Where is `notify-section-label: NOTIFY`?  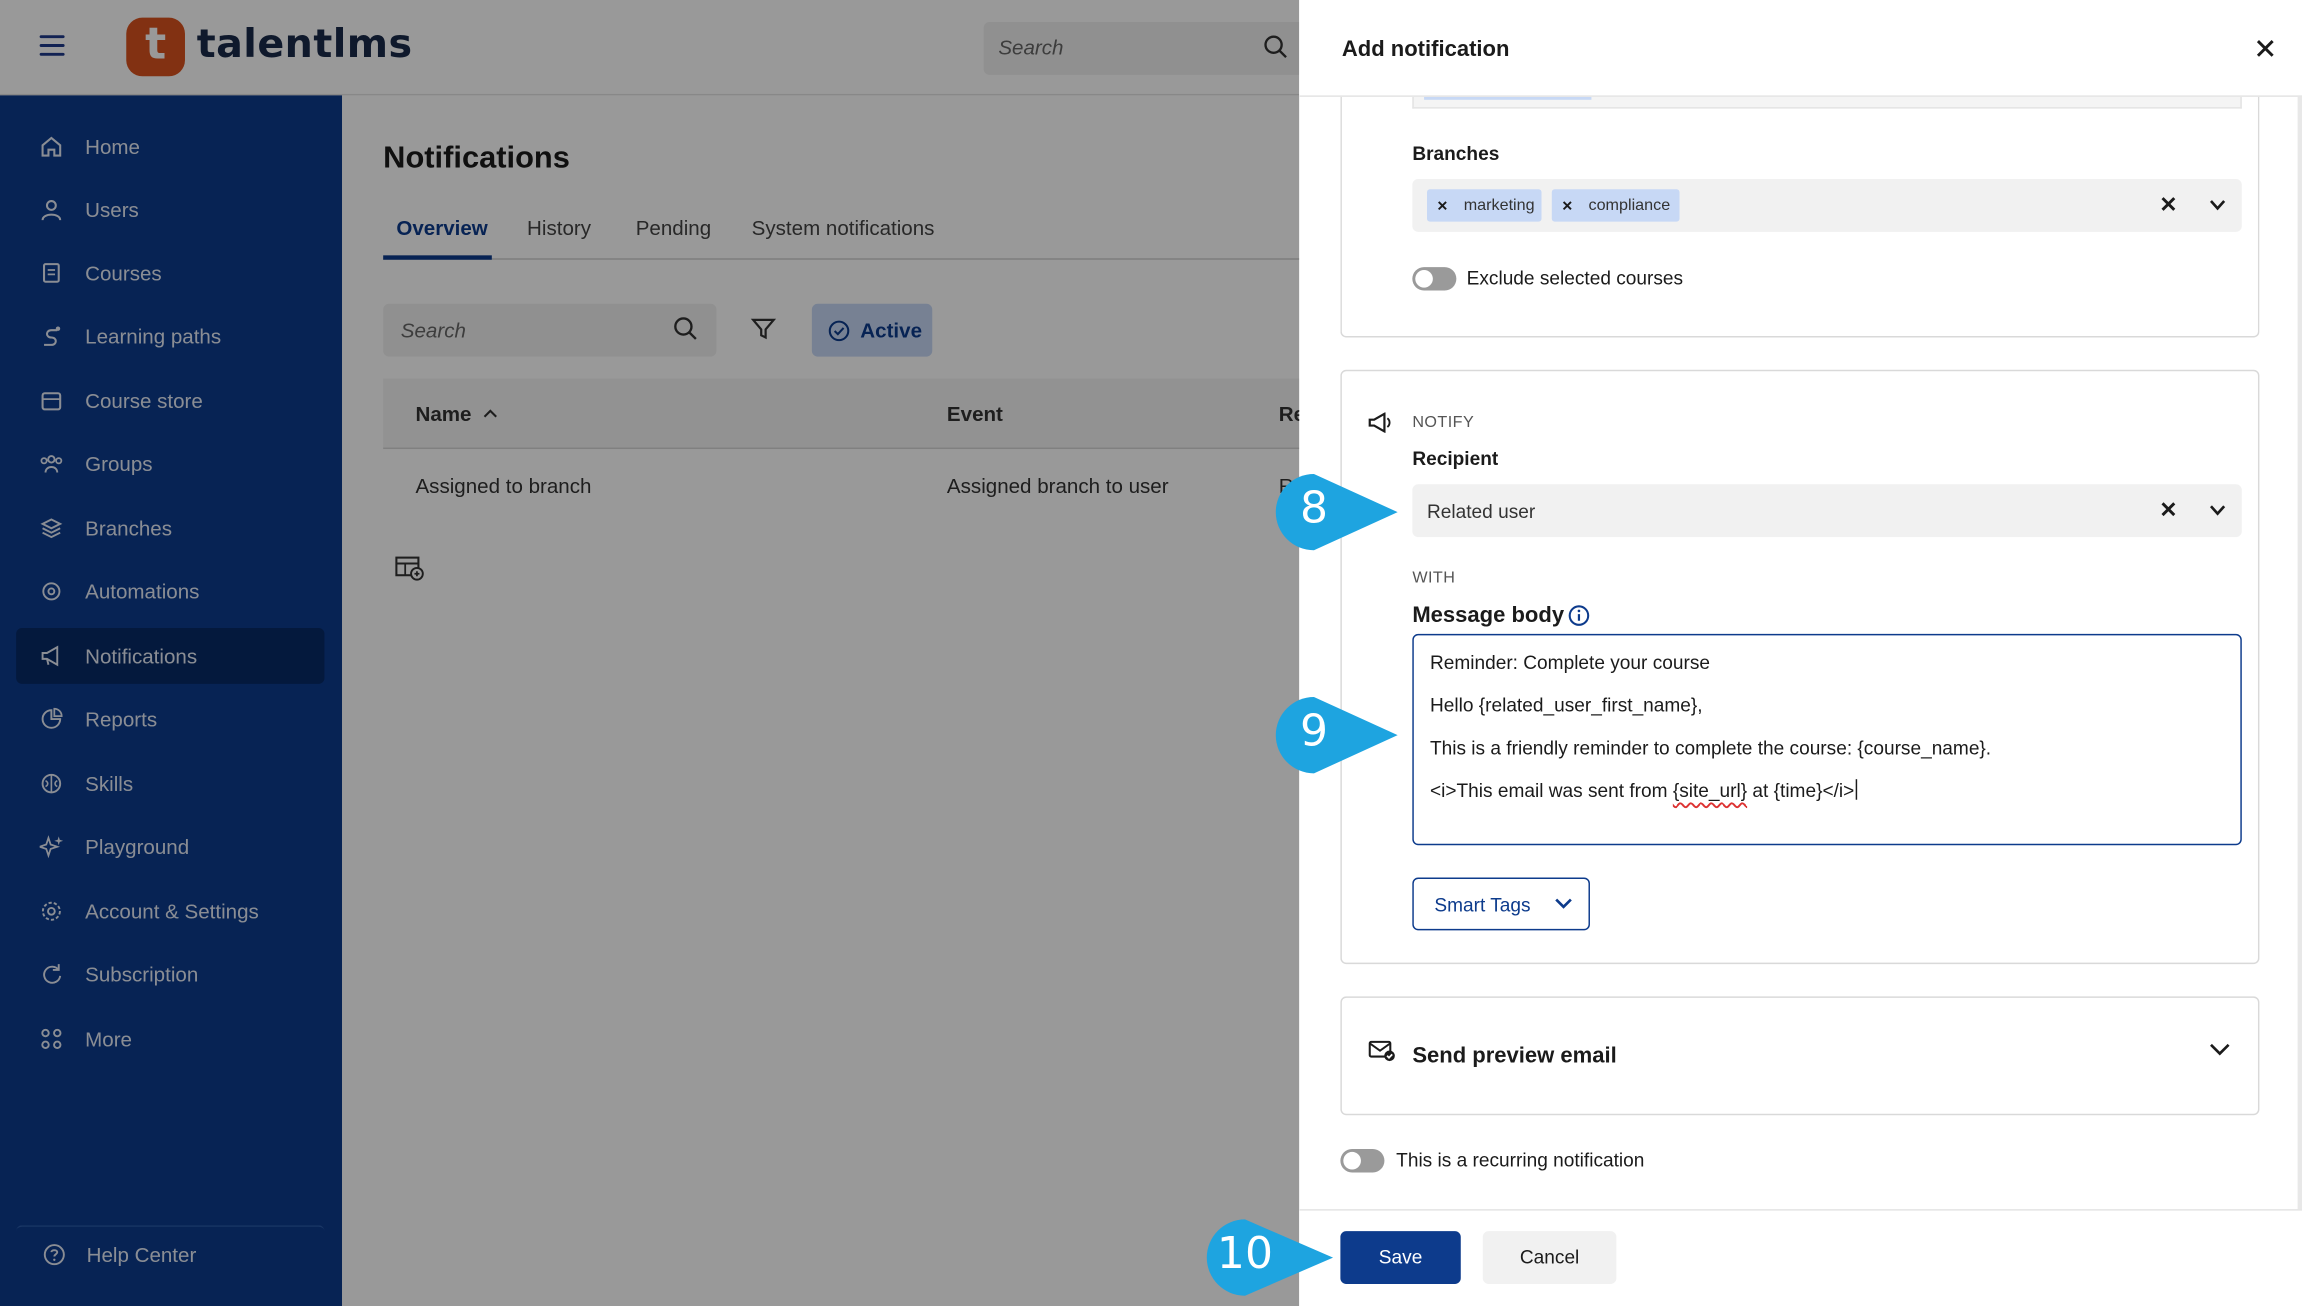 notify-section-label: NOTIFY is located at coordinates (1443, 422).